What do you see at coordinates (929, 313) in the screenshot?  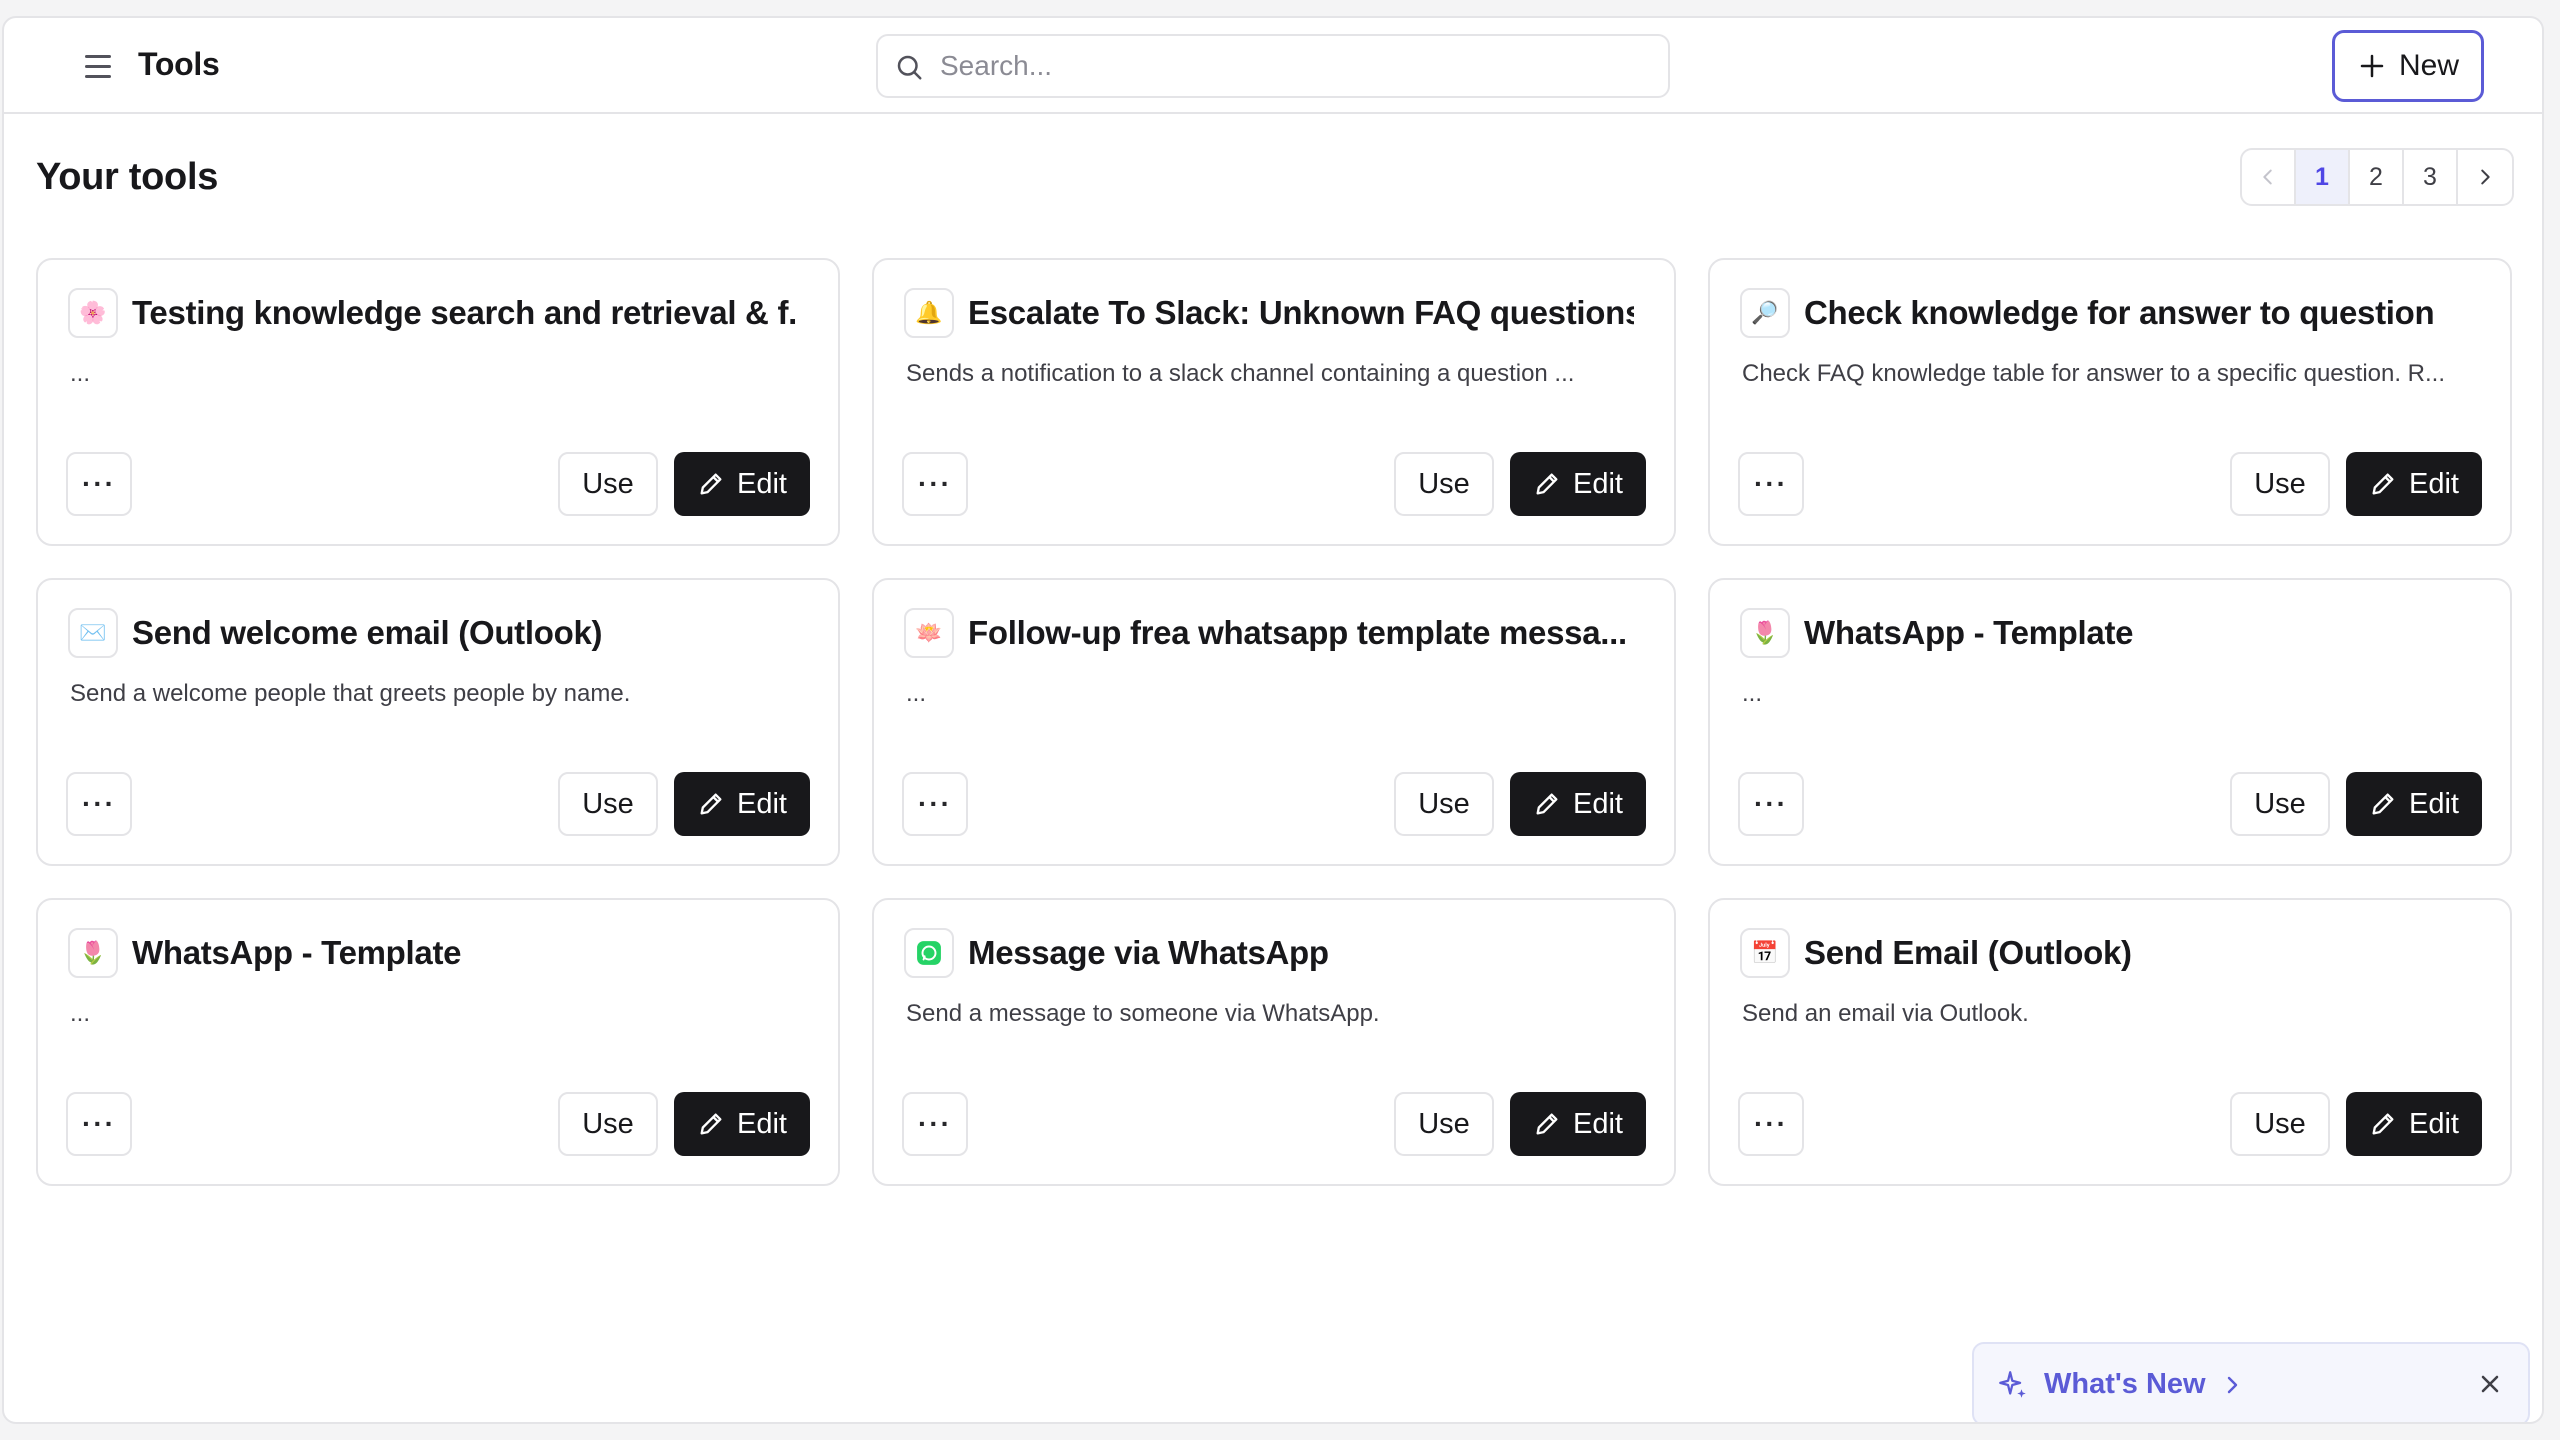 I see `bell-icon: 🔔` at bounding box center [929, 313].